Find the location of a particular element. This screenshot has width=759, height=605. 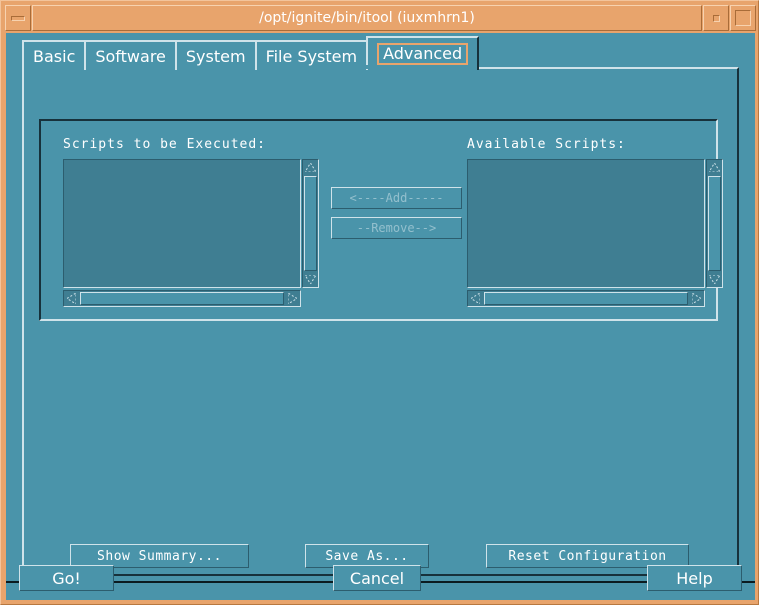

restore-button is located at coordinates (716, 18).